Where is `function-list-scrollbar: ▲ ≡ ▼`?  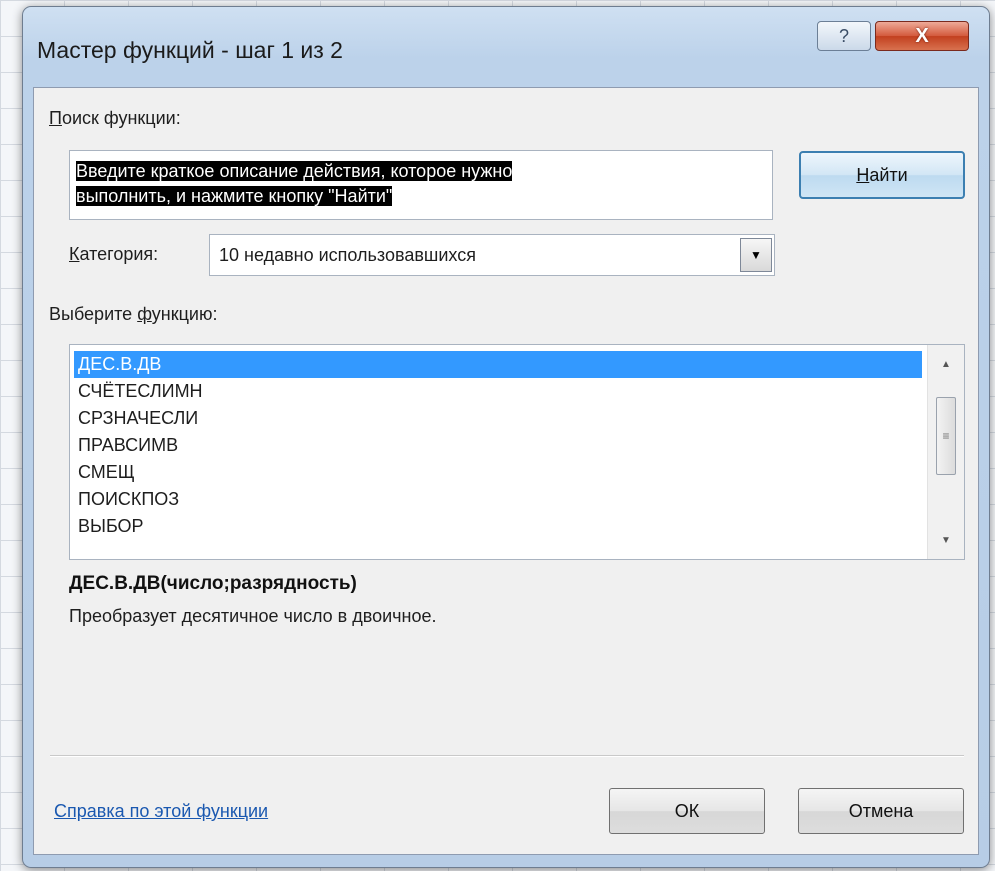
function-list-scrollbar: ▲ ≡ ▼ is located at coordinates (945, 452).